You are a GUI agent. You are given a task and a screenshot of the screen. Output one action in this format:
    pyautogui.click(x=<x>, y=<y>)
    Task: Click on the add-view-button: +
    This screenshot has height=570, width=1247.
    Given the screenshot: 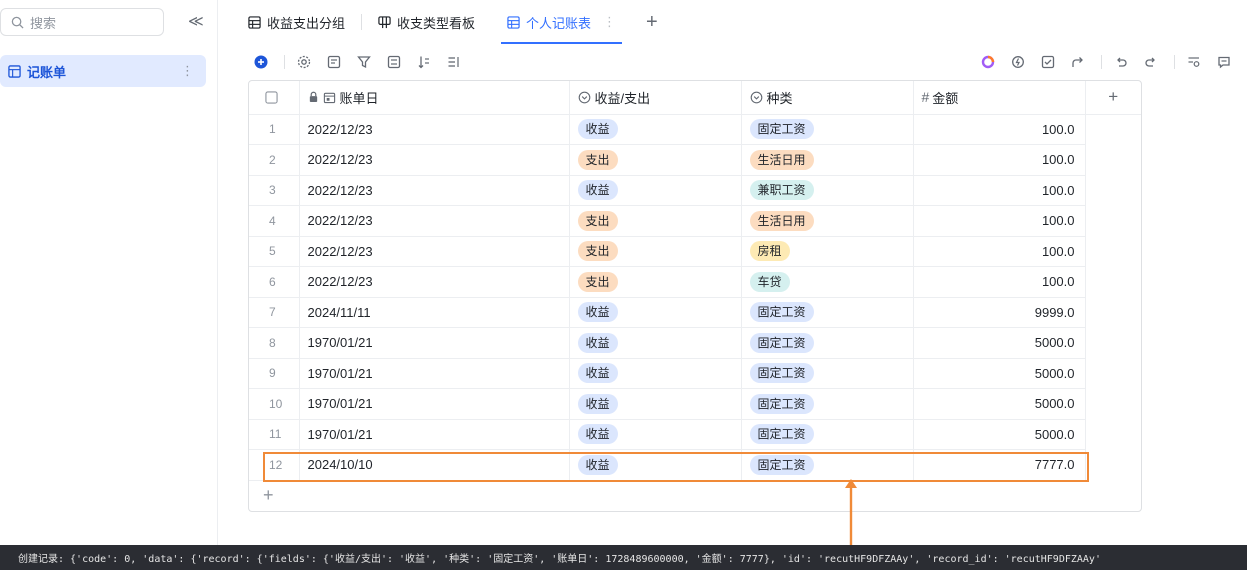 What is the action you would take?
    pyautogui.click(x=652, y=22)
    